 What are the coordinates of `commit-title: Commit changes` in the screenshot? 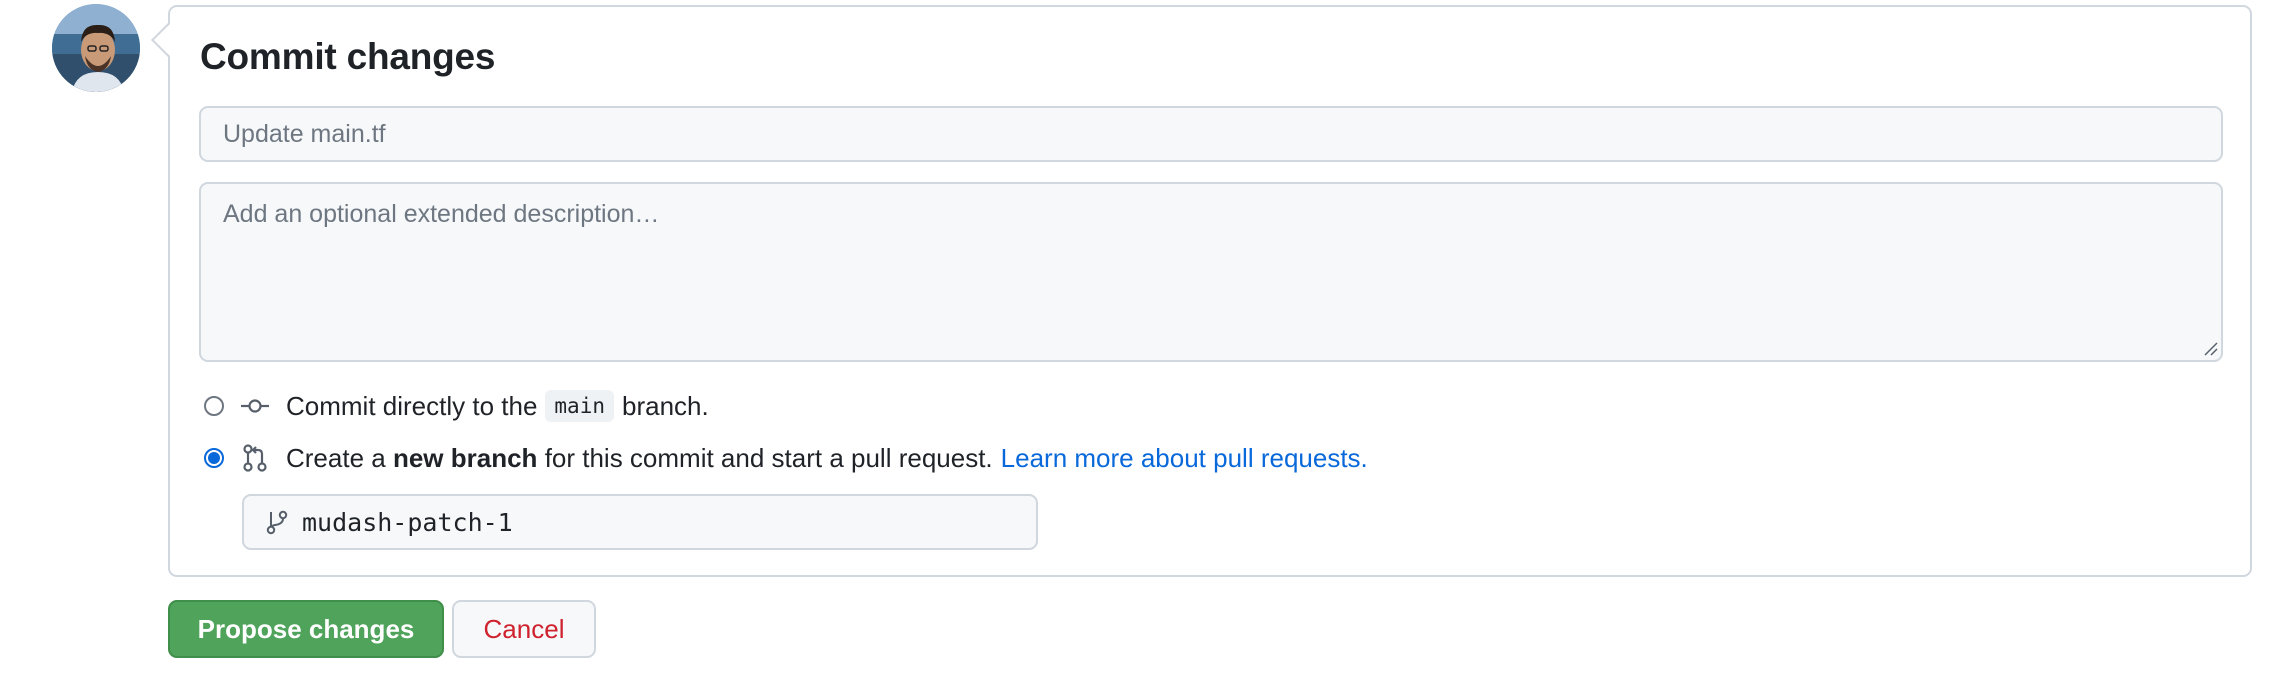 It's located at (348, 56).